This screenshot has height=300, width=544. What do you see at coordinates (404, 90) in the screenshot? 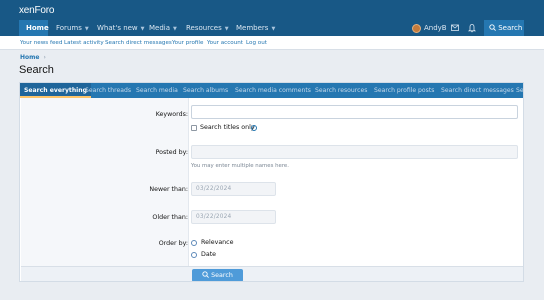
I see `tab-search-profile-posts: Search profile posts` at bounding box center [404, 90].